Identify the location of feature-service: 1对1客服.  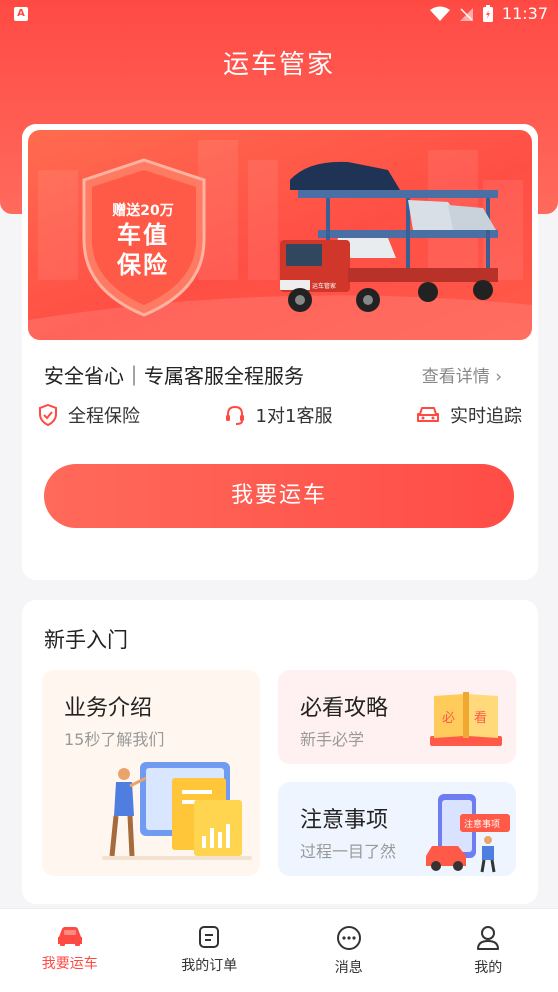
(278, 415).